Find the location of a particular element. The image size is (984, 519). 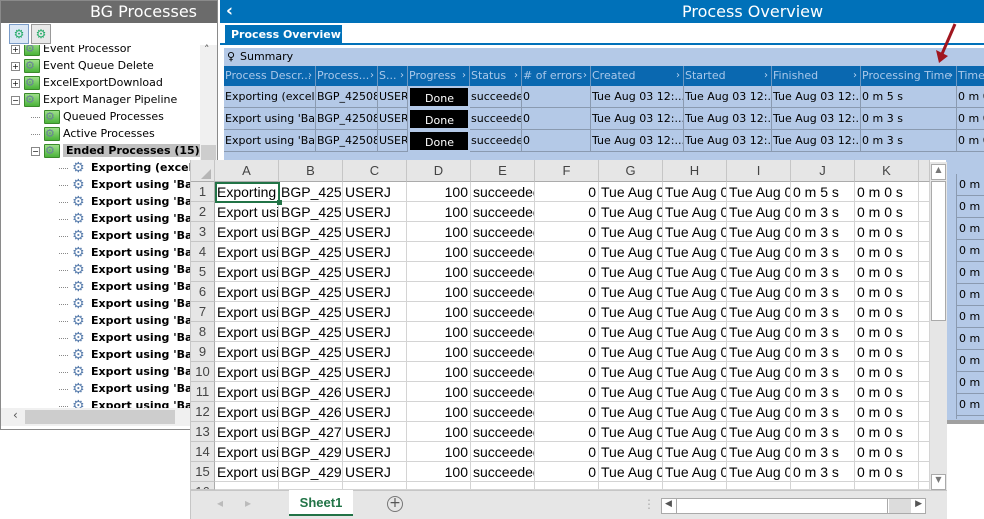

cell-j1: 0 m 5 s is located at coordinates (823, 192).